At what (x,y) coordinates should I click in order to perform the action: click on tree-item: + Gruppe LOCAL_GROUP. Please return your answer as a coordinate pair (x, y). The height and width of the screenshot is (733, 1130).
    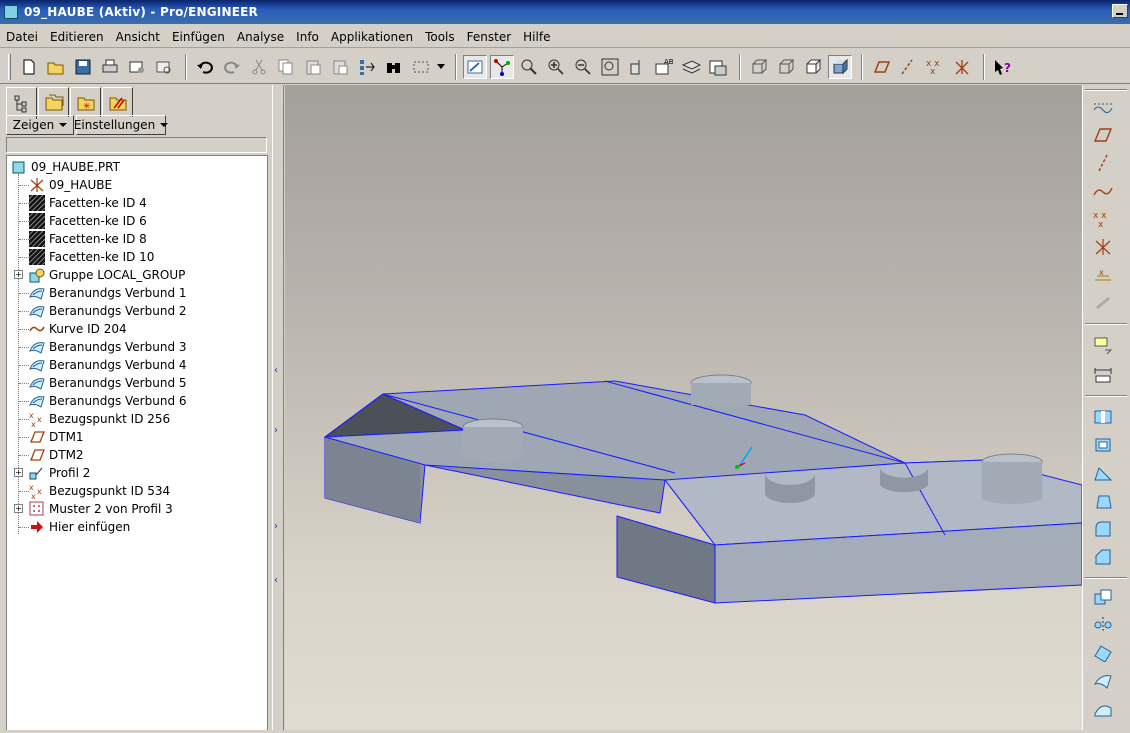
    Looking at the image, I should click on (137, 275).